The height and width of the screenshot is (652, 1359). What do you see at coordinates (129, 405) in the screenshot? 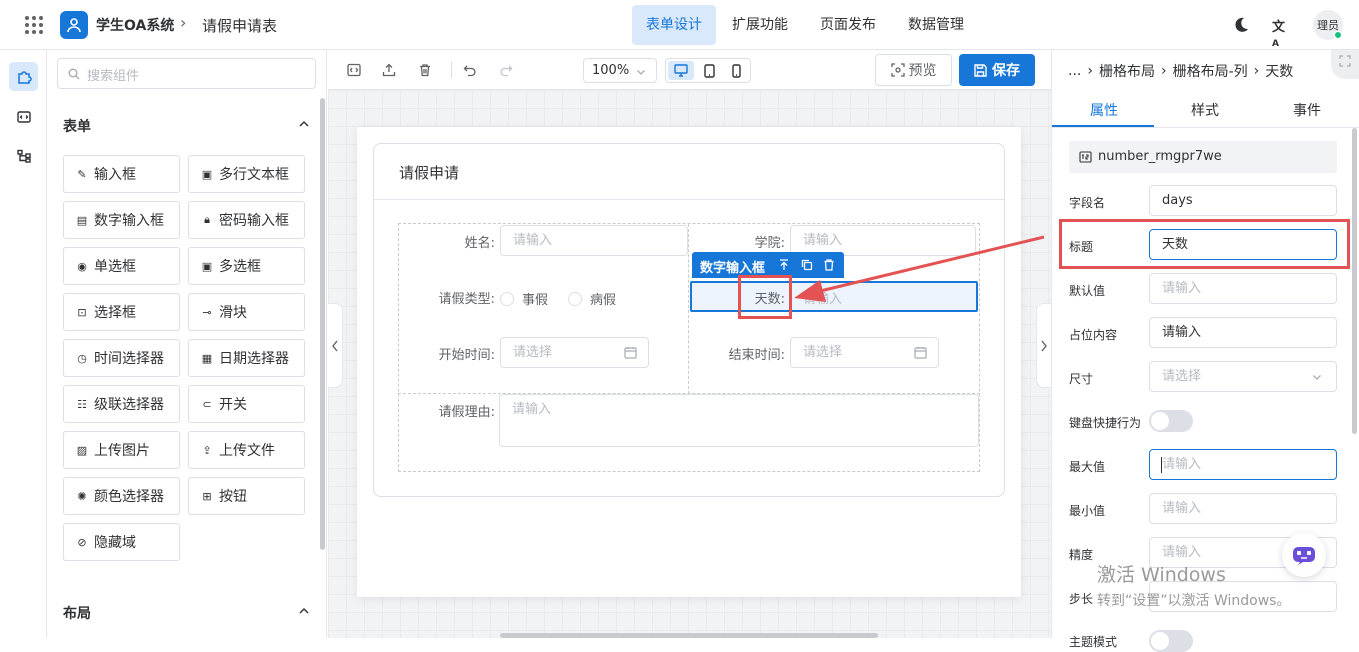
I see `palette-item-label: 级联选择器` at bounding box center [129, 405].